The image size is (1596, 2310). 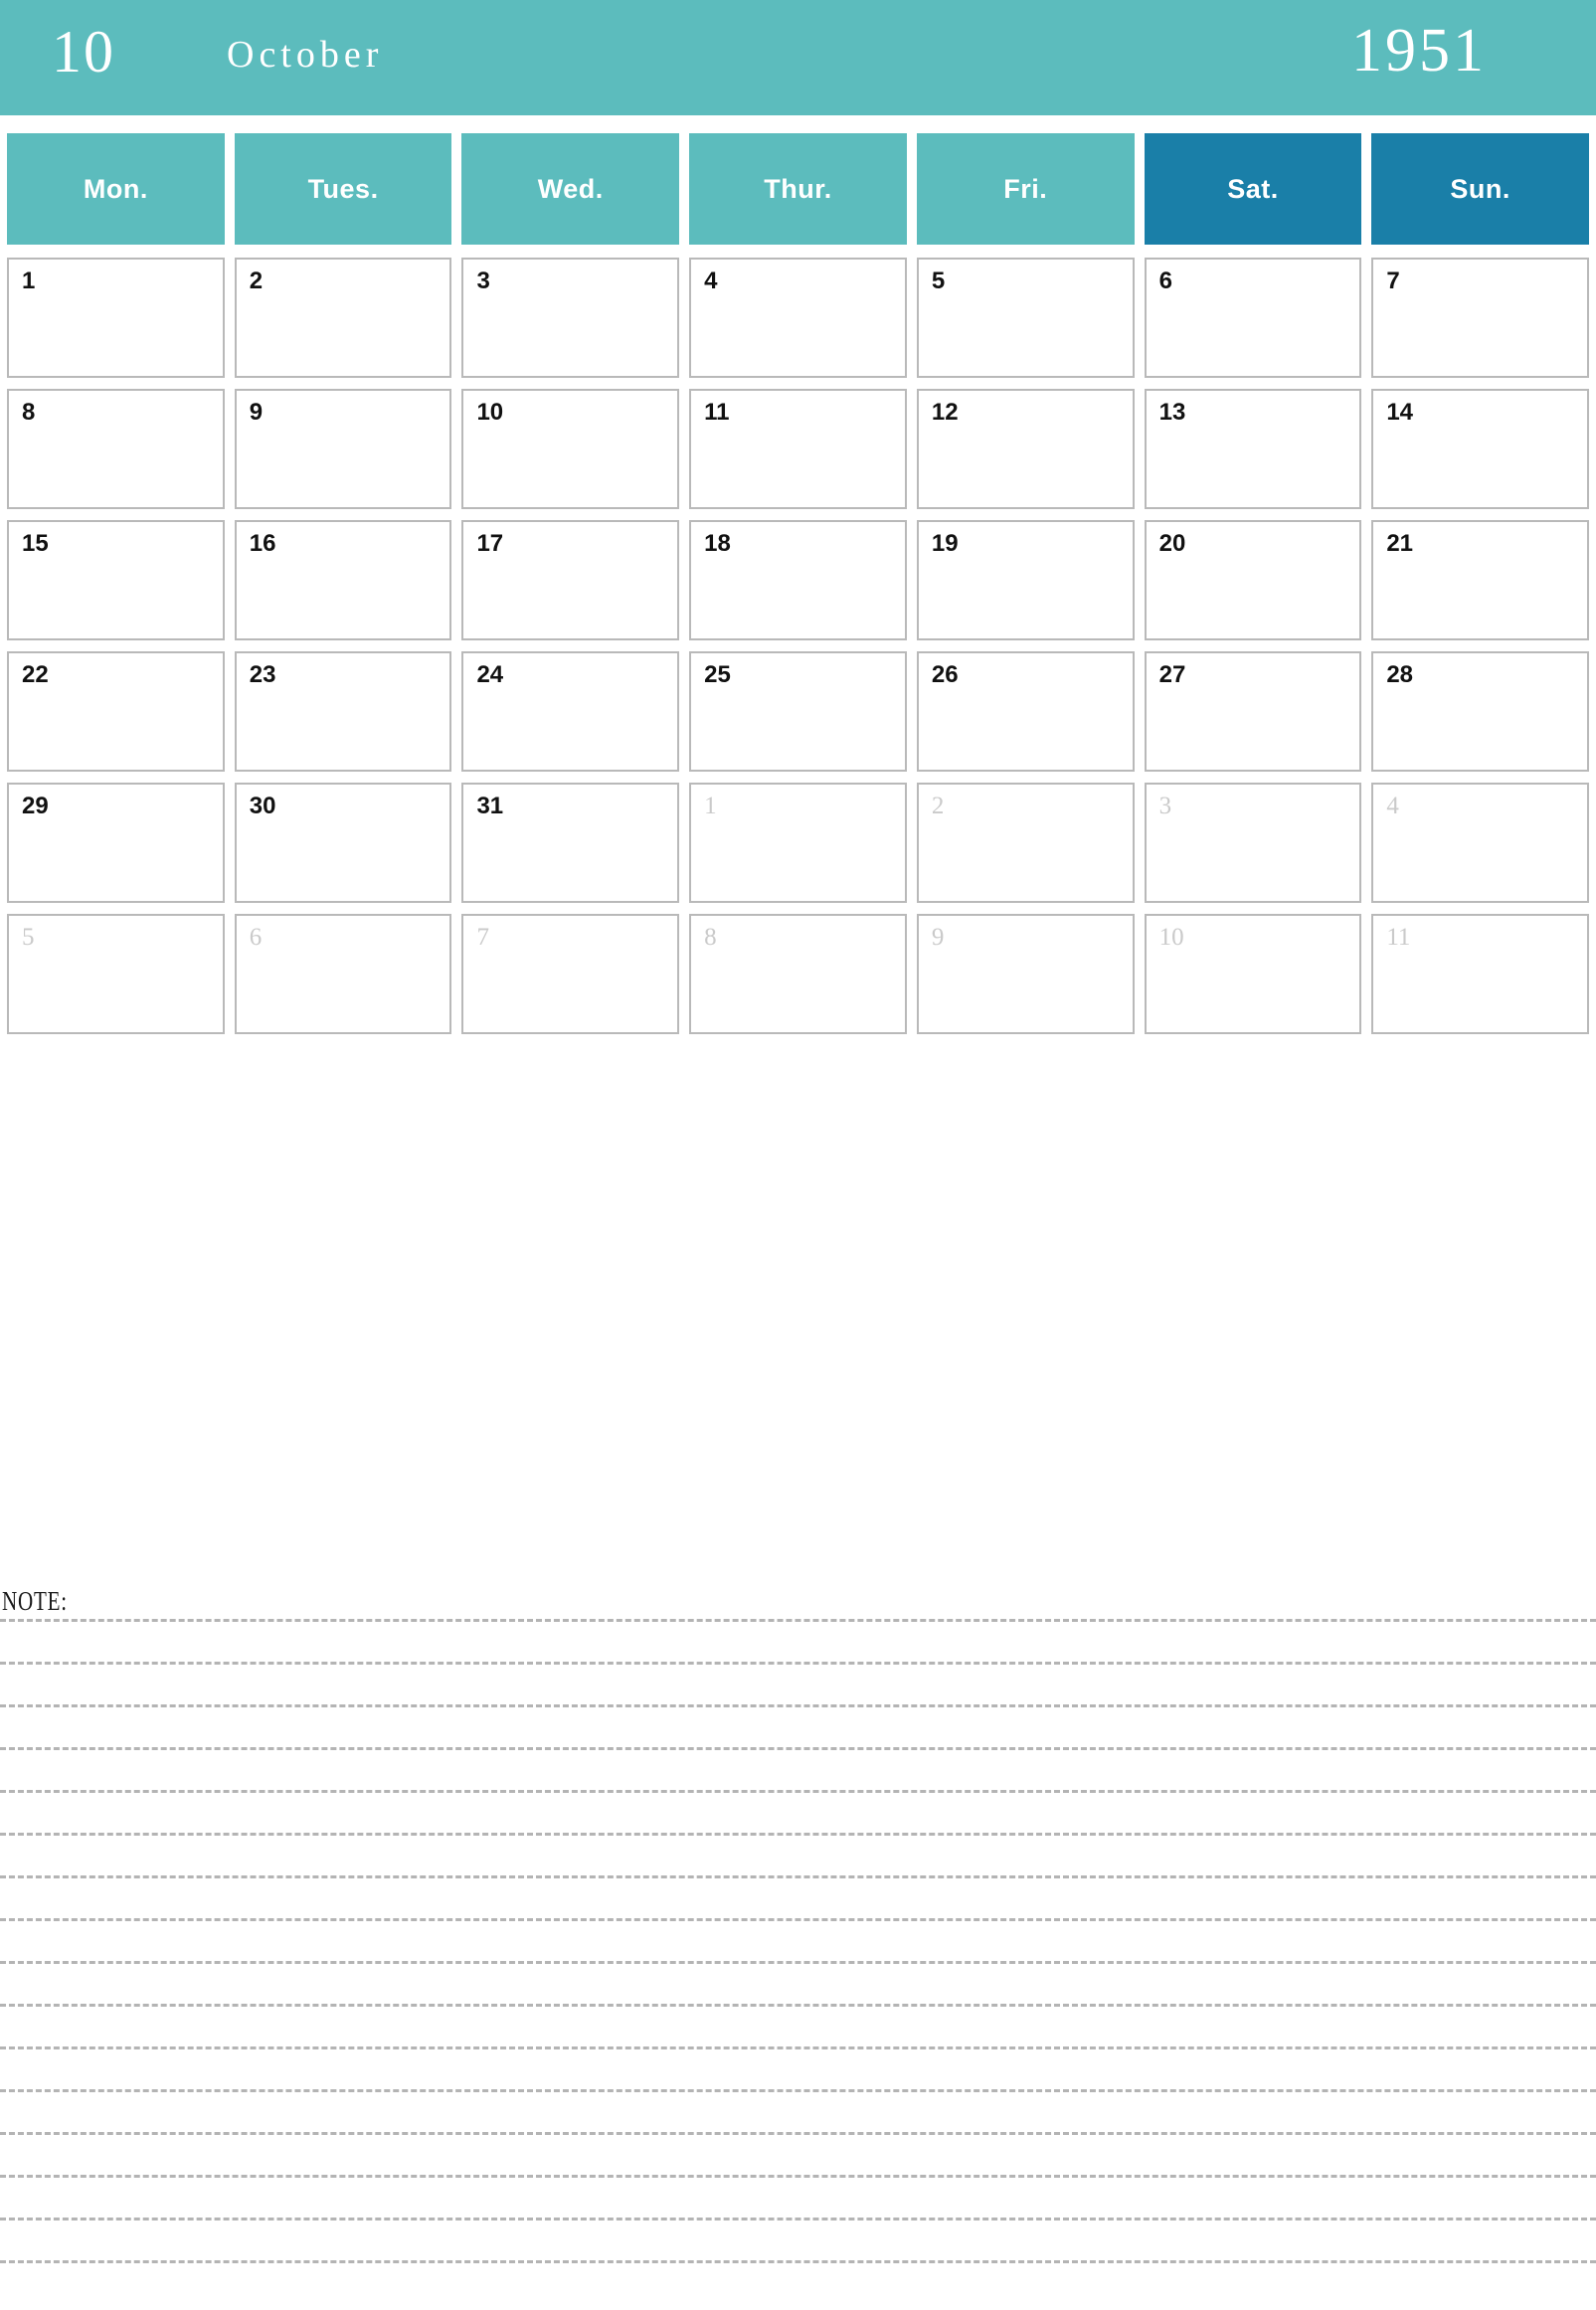 What do you see at coordinates (343, 580) in the screenshot?
I see `date-cell: 16` at bounding box center [343, 580].